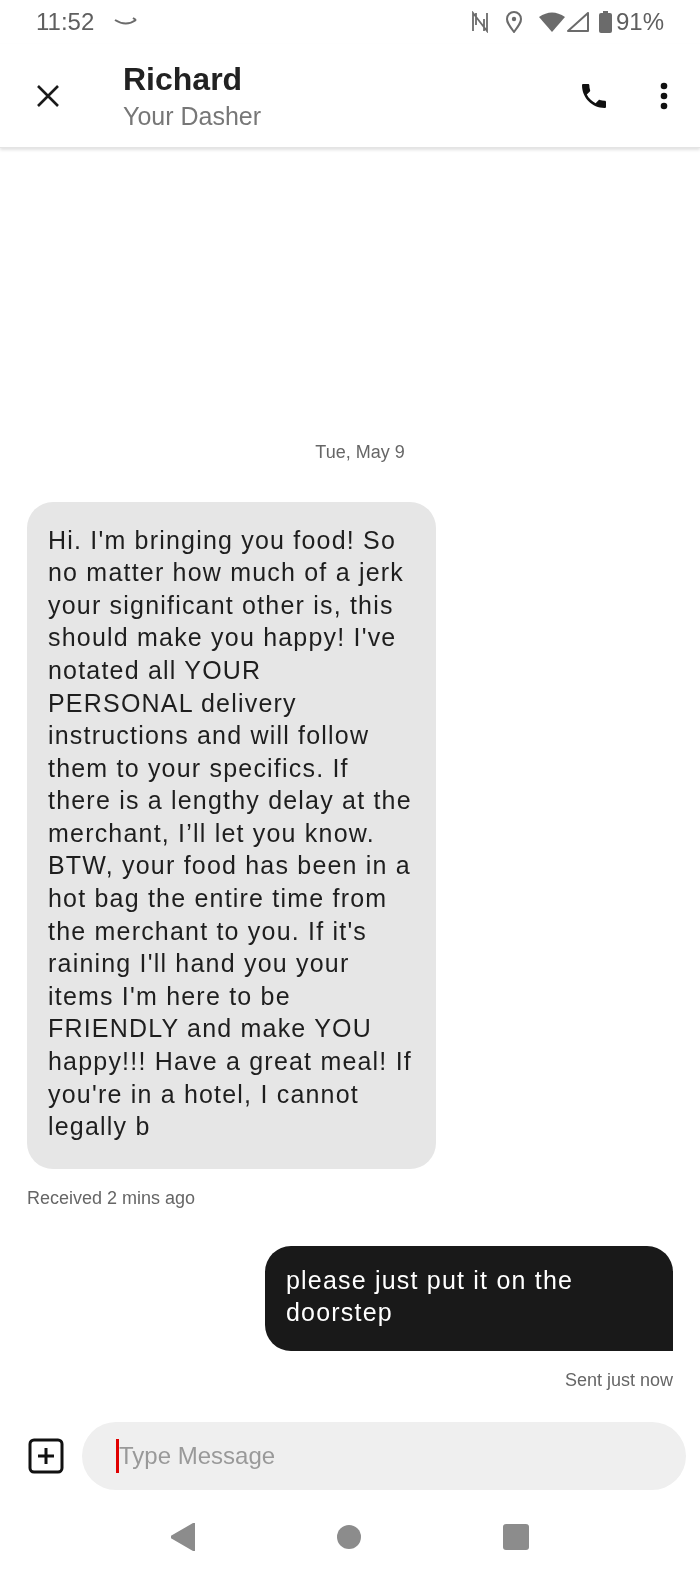  I want to click on message-input: Type Message, so click(384, 1456).